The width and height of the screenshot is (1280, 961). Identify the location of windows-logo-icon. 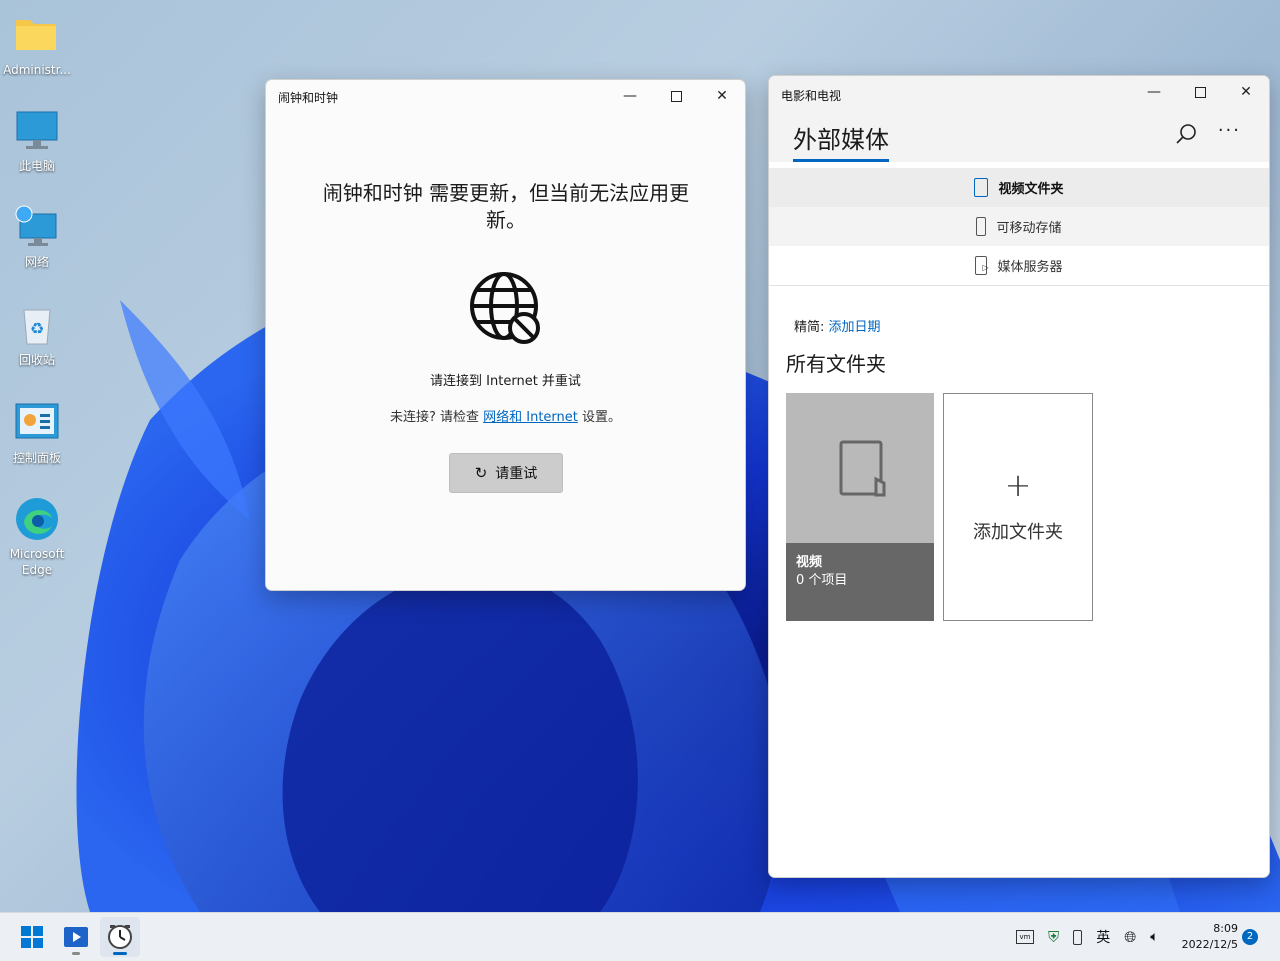
(32, 937).